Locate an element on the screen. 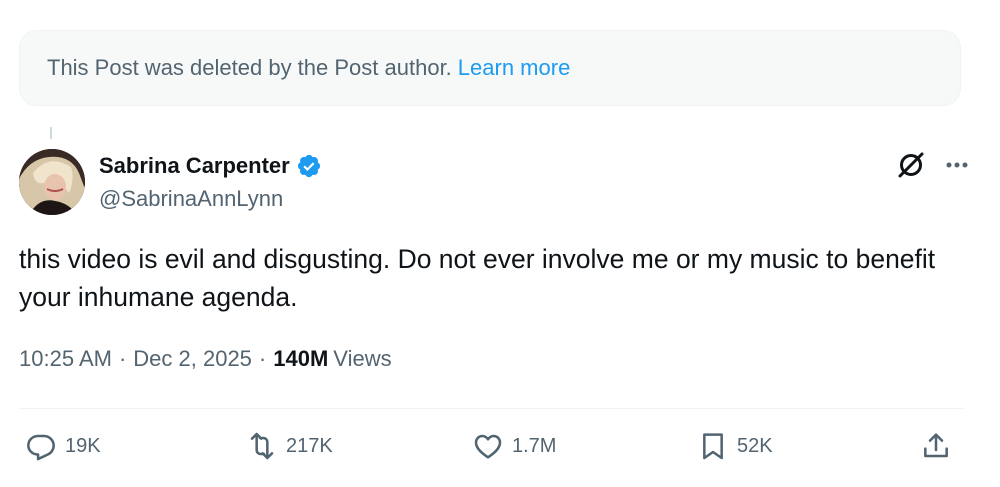 The width and height of the screenshot is (1000, 487). author-display-name: Sabrina Carpenter is located at coordinates (194, 166).